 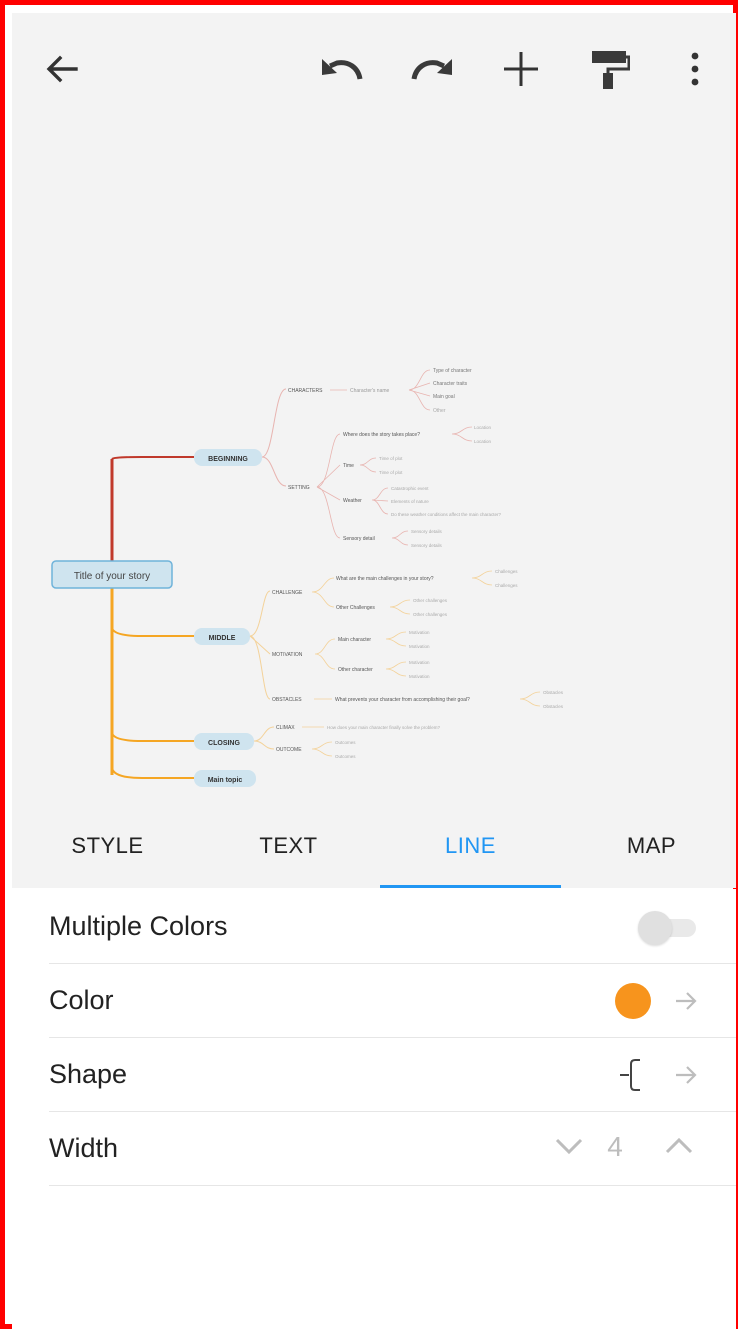 What do you see at coordinates (615, 1146) in the screenshot?
I see `width-value: 4` at bounding box center [615, 1146].